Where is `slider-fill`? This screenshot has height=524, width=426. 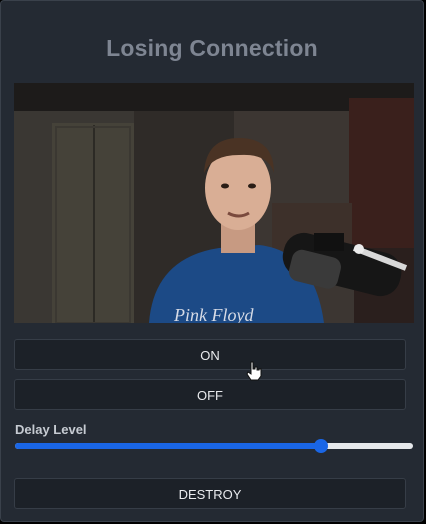 slider-fill is located at coordinates (168, 446).